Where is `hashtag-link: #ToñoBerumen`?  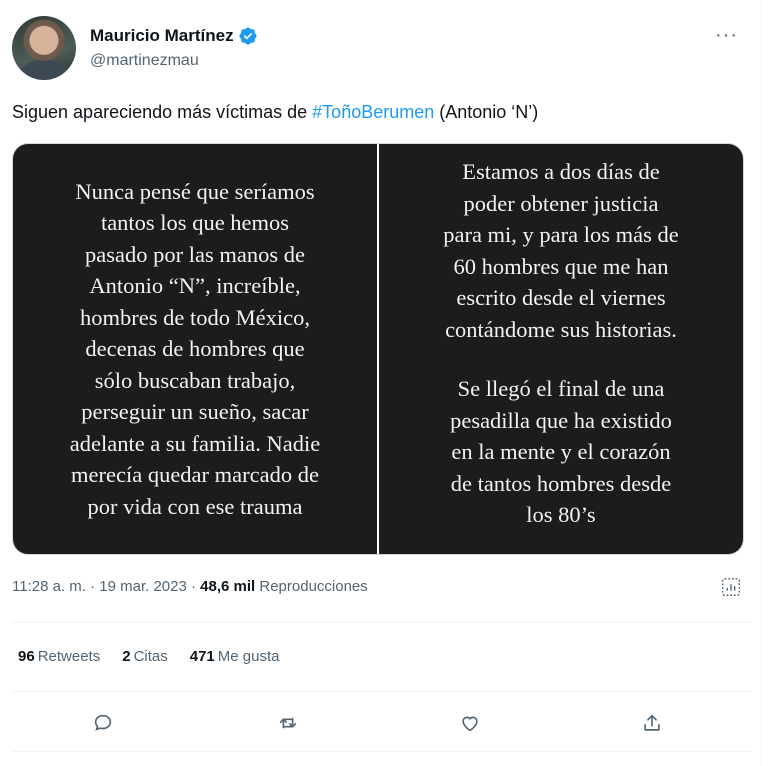 hashtag-link: #ToñoBerumen is located at coordinates (373, 112).